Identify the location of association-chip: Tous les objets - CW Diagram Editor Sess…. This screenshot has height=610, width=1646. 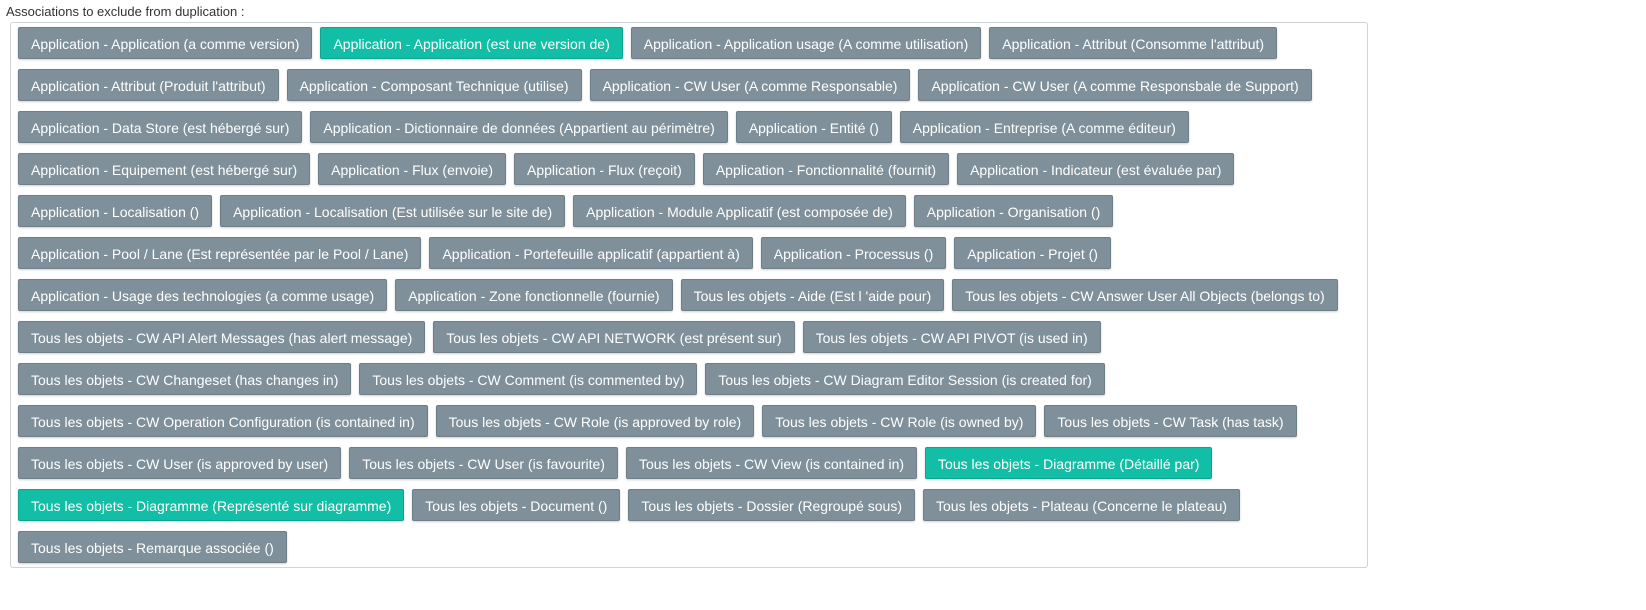
(905, 379).